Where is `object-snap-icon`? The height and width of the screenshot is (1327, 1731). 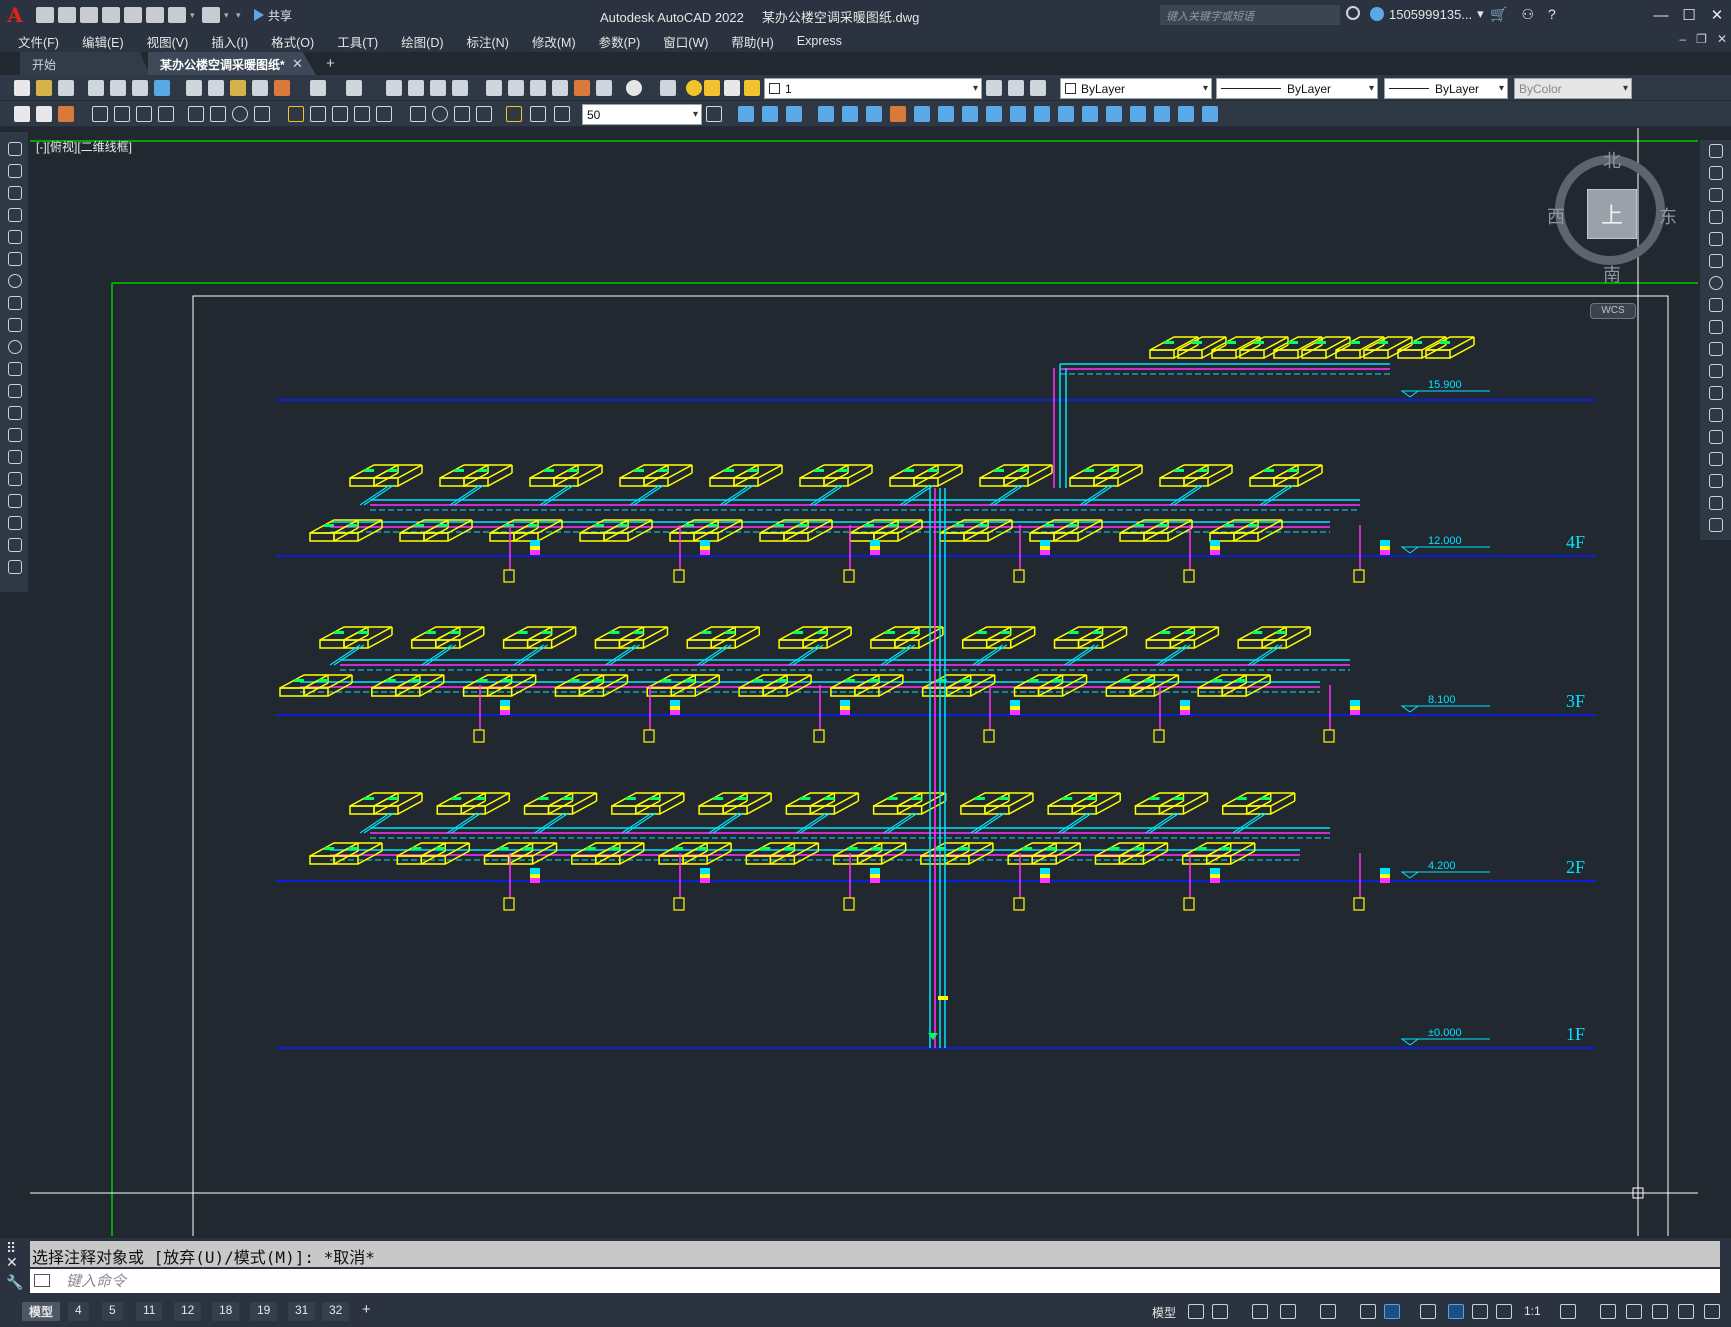 object-snap-icon is located at coordinates (1392, 1311).